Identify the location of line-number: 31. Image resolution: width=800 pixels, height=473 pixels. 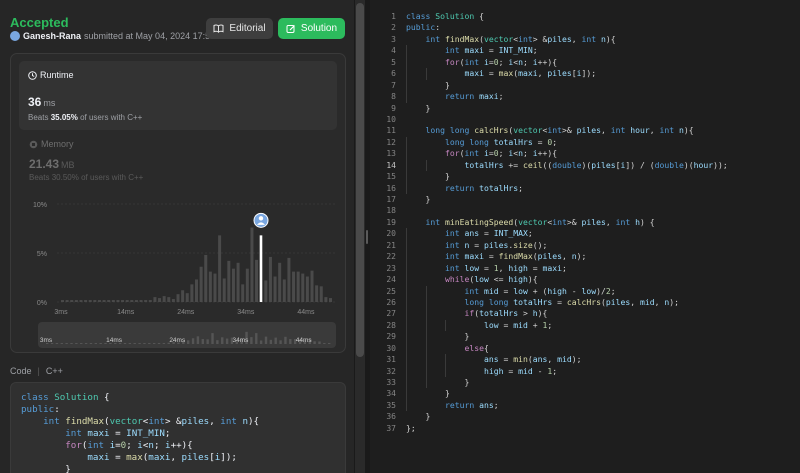
(391, 360).